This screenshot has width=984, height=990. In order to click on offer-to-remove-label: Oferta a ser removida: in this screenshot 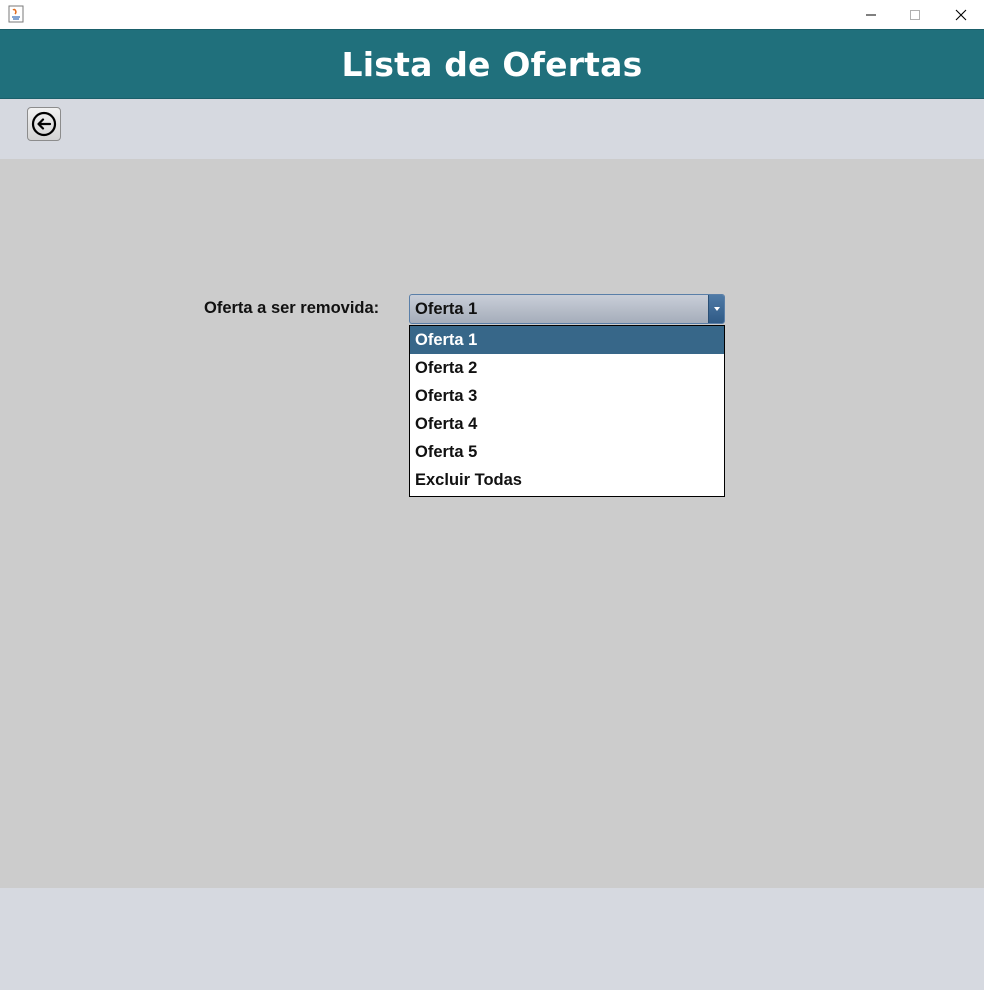, I will do `click(292, 308)`.